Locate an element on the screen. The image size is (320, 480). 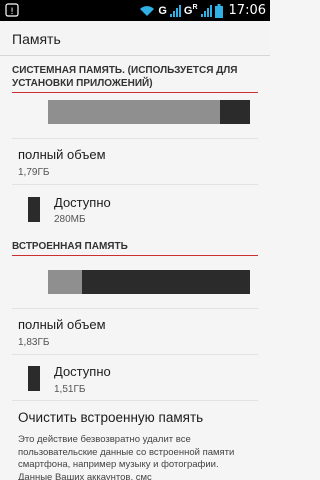
system-total-label: полный объем is located at coordinates (62, 154).